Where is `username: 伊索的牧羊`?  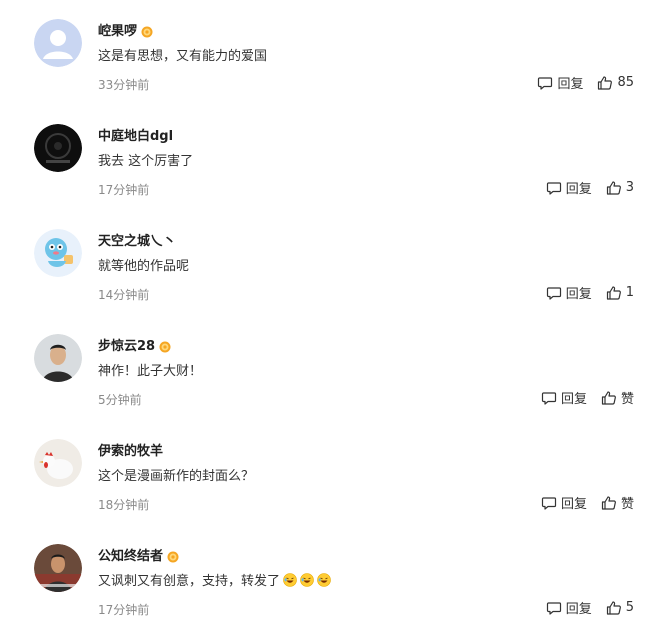 username: 伊索的牧羊 is located at coordinates (130, 449).